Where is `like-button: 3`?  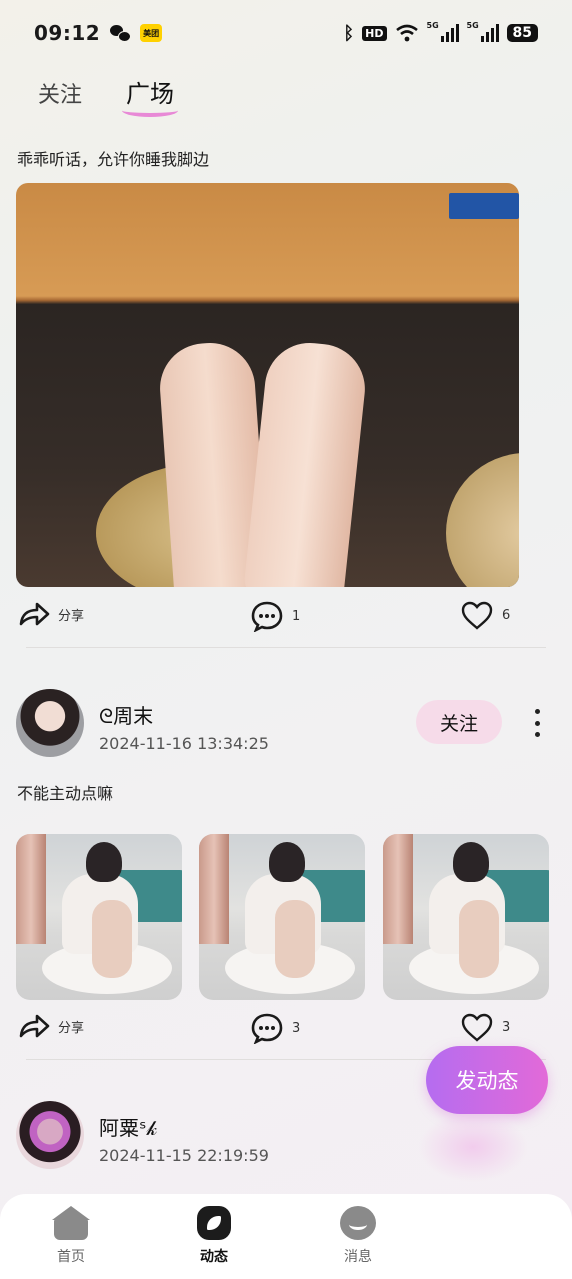 like-button: 3 is located at coordinates (485, 1027).